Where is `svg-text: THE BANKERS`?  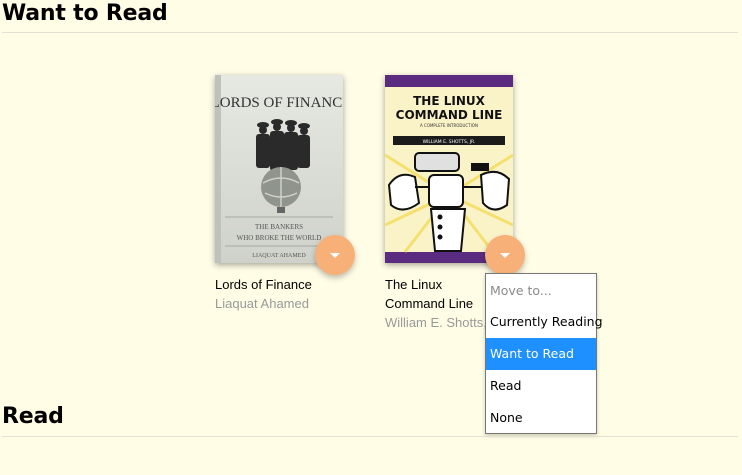
svg-text: THE BANKERS is located at coordinates (279, 227).